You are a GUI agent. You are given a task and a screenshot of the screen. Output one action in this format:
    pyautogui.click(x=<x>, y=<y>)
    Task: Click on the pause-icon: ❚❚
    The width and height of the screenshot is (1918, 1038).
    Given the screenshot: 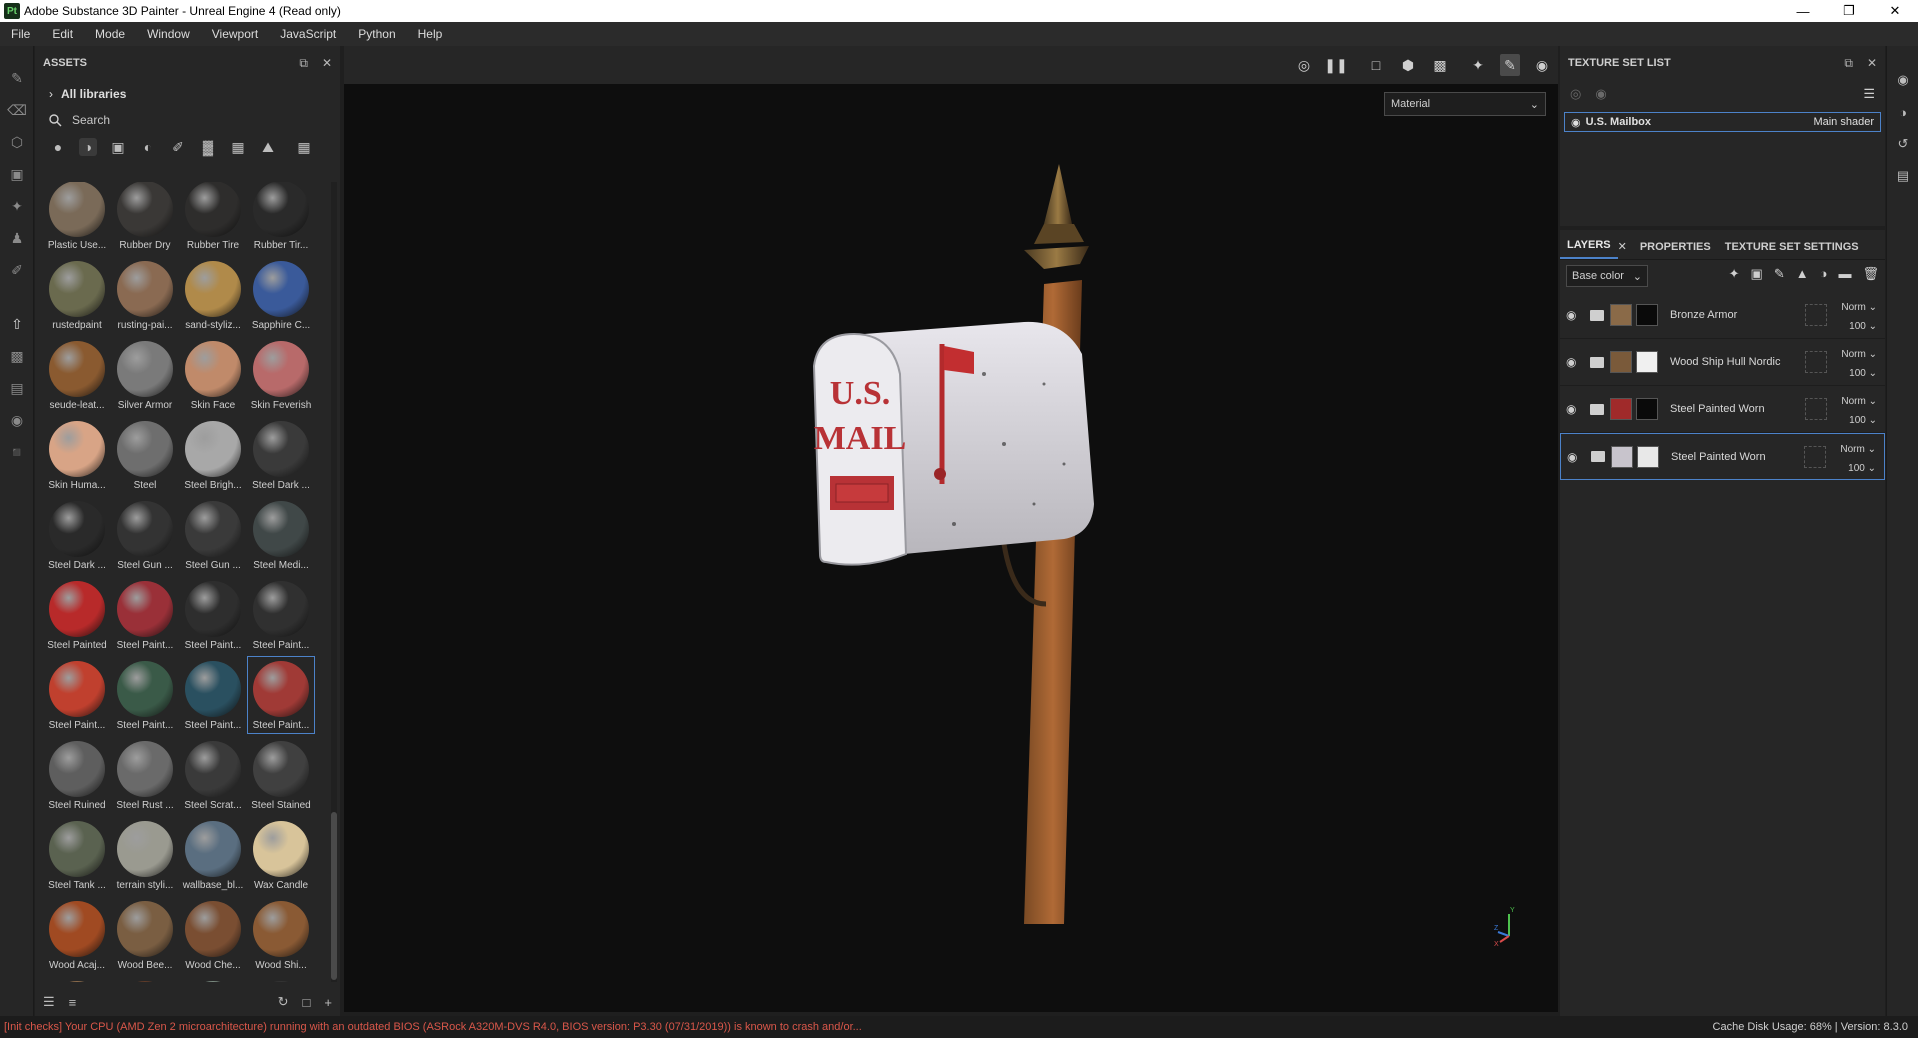 What is the action you would take?
    pyautogui.click(x=1335, y=65)
    